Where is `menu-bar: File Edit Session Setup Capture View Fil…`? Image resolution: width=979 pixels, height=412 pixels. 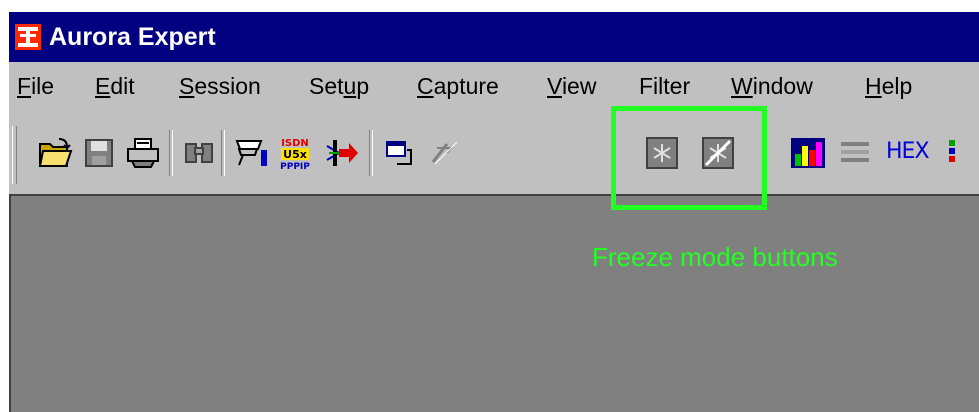
menu-bar: File Edit Session Setup Capture View Fil… is located at coordinates (494, 86).